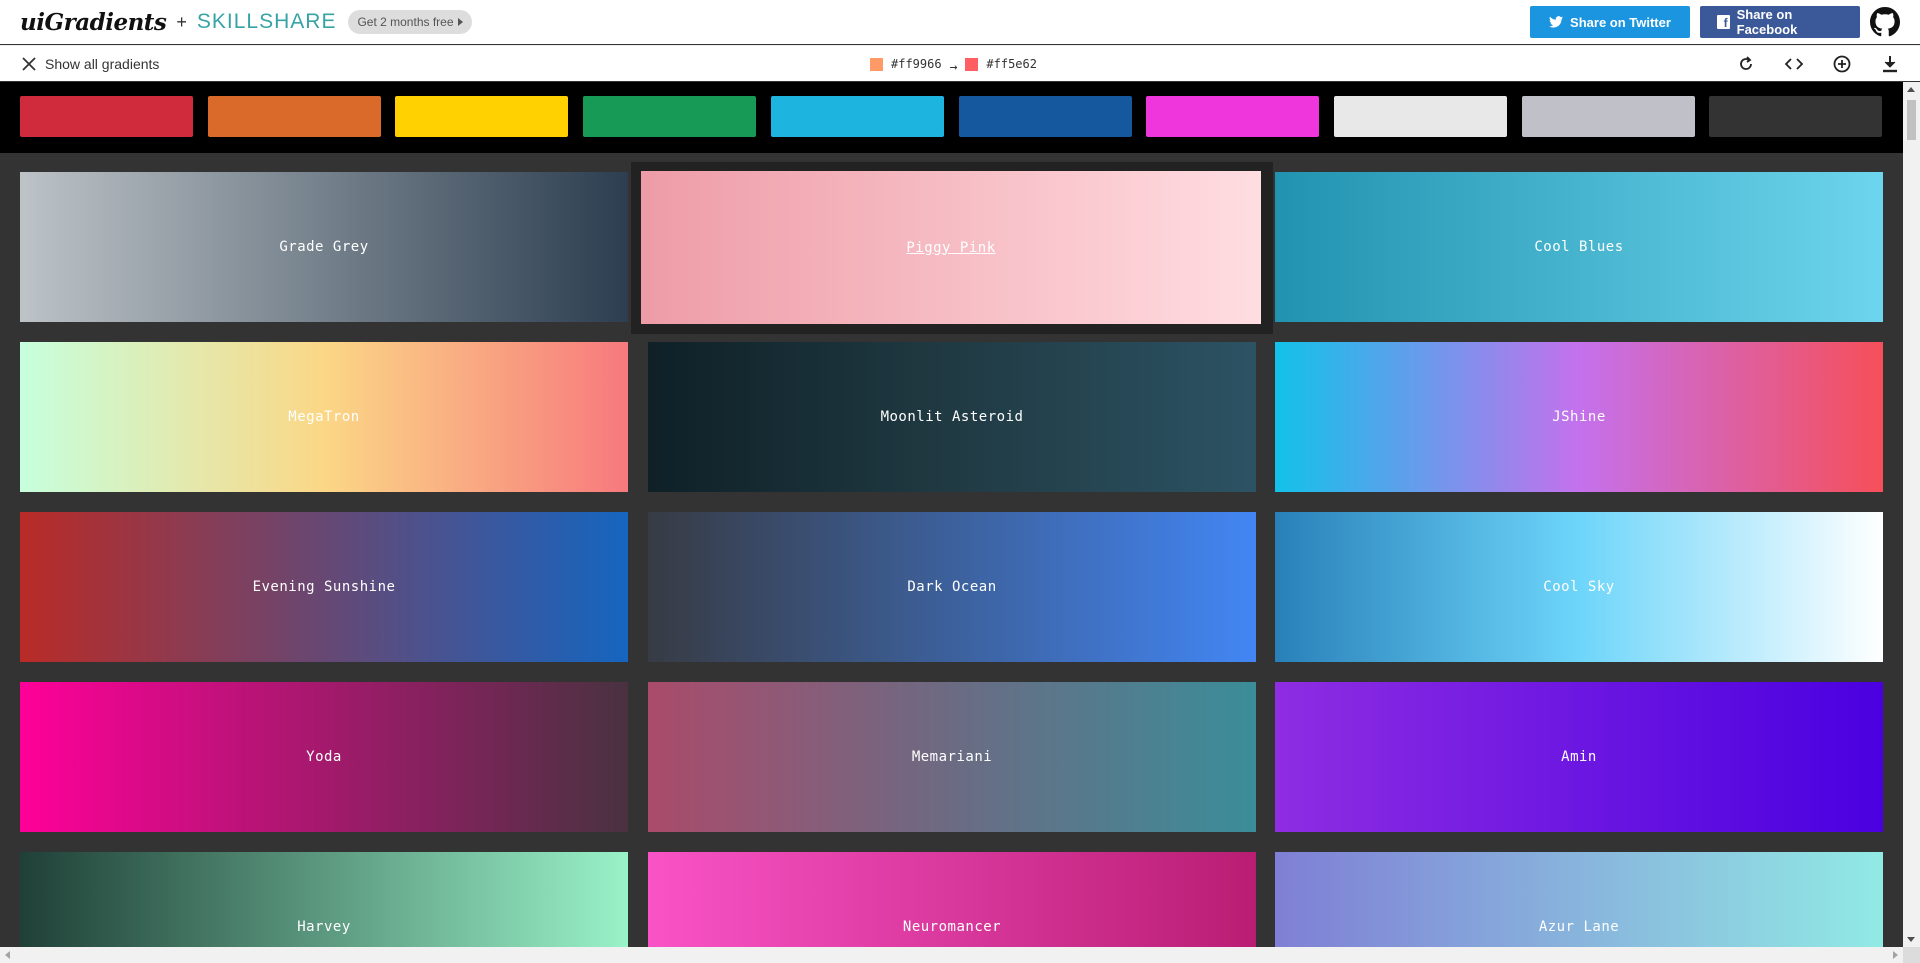  What do you see at coordinates (1620, 22) in the screenshot?
I see `share-twitter-label: Share on Twitter` at bounding box center [1620, 22].